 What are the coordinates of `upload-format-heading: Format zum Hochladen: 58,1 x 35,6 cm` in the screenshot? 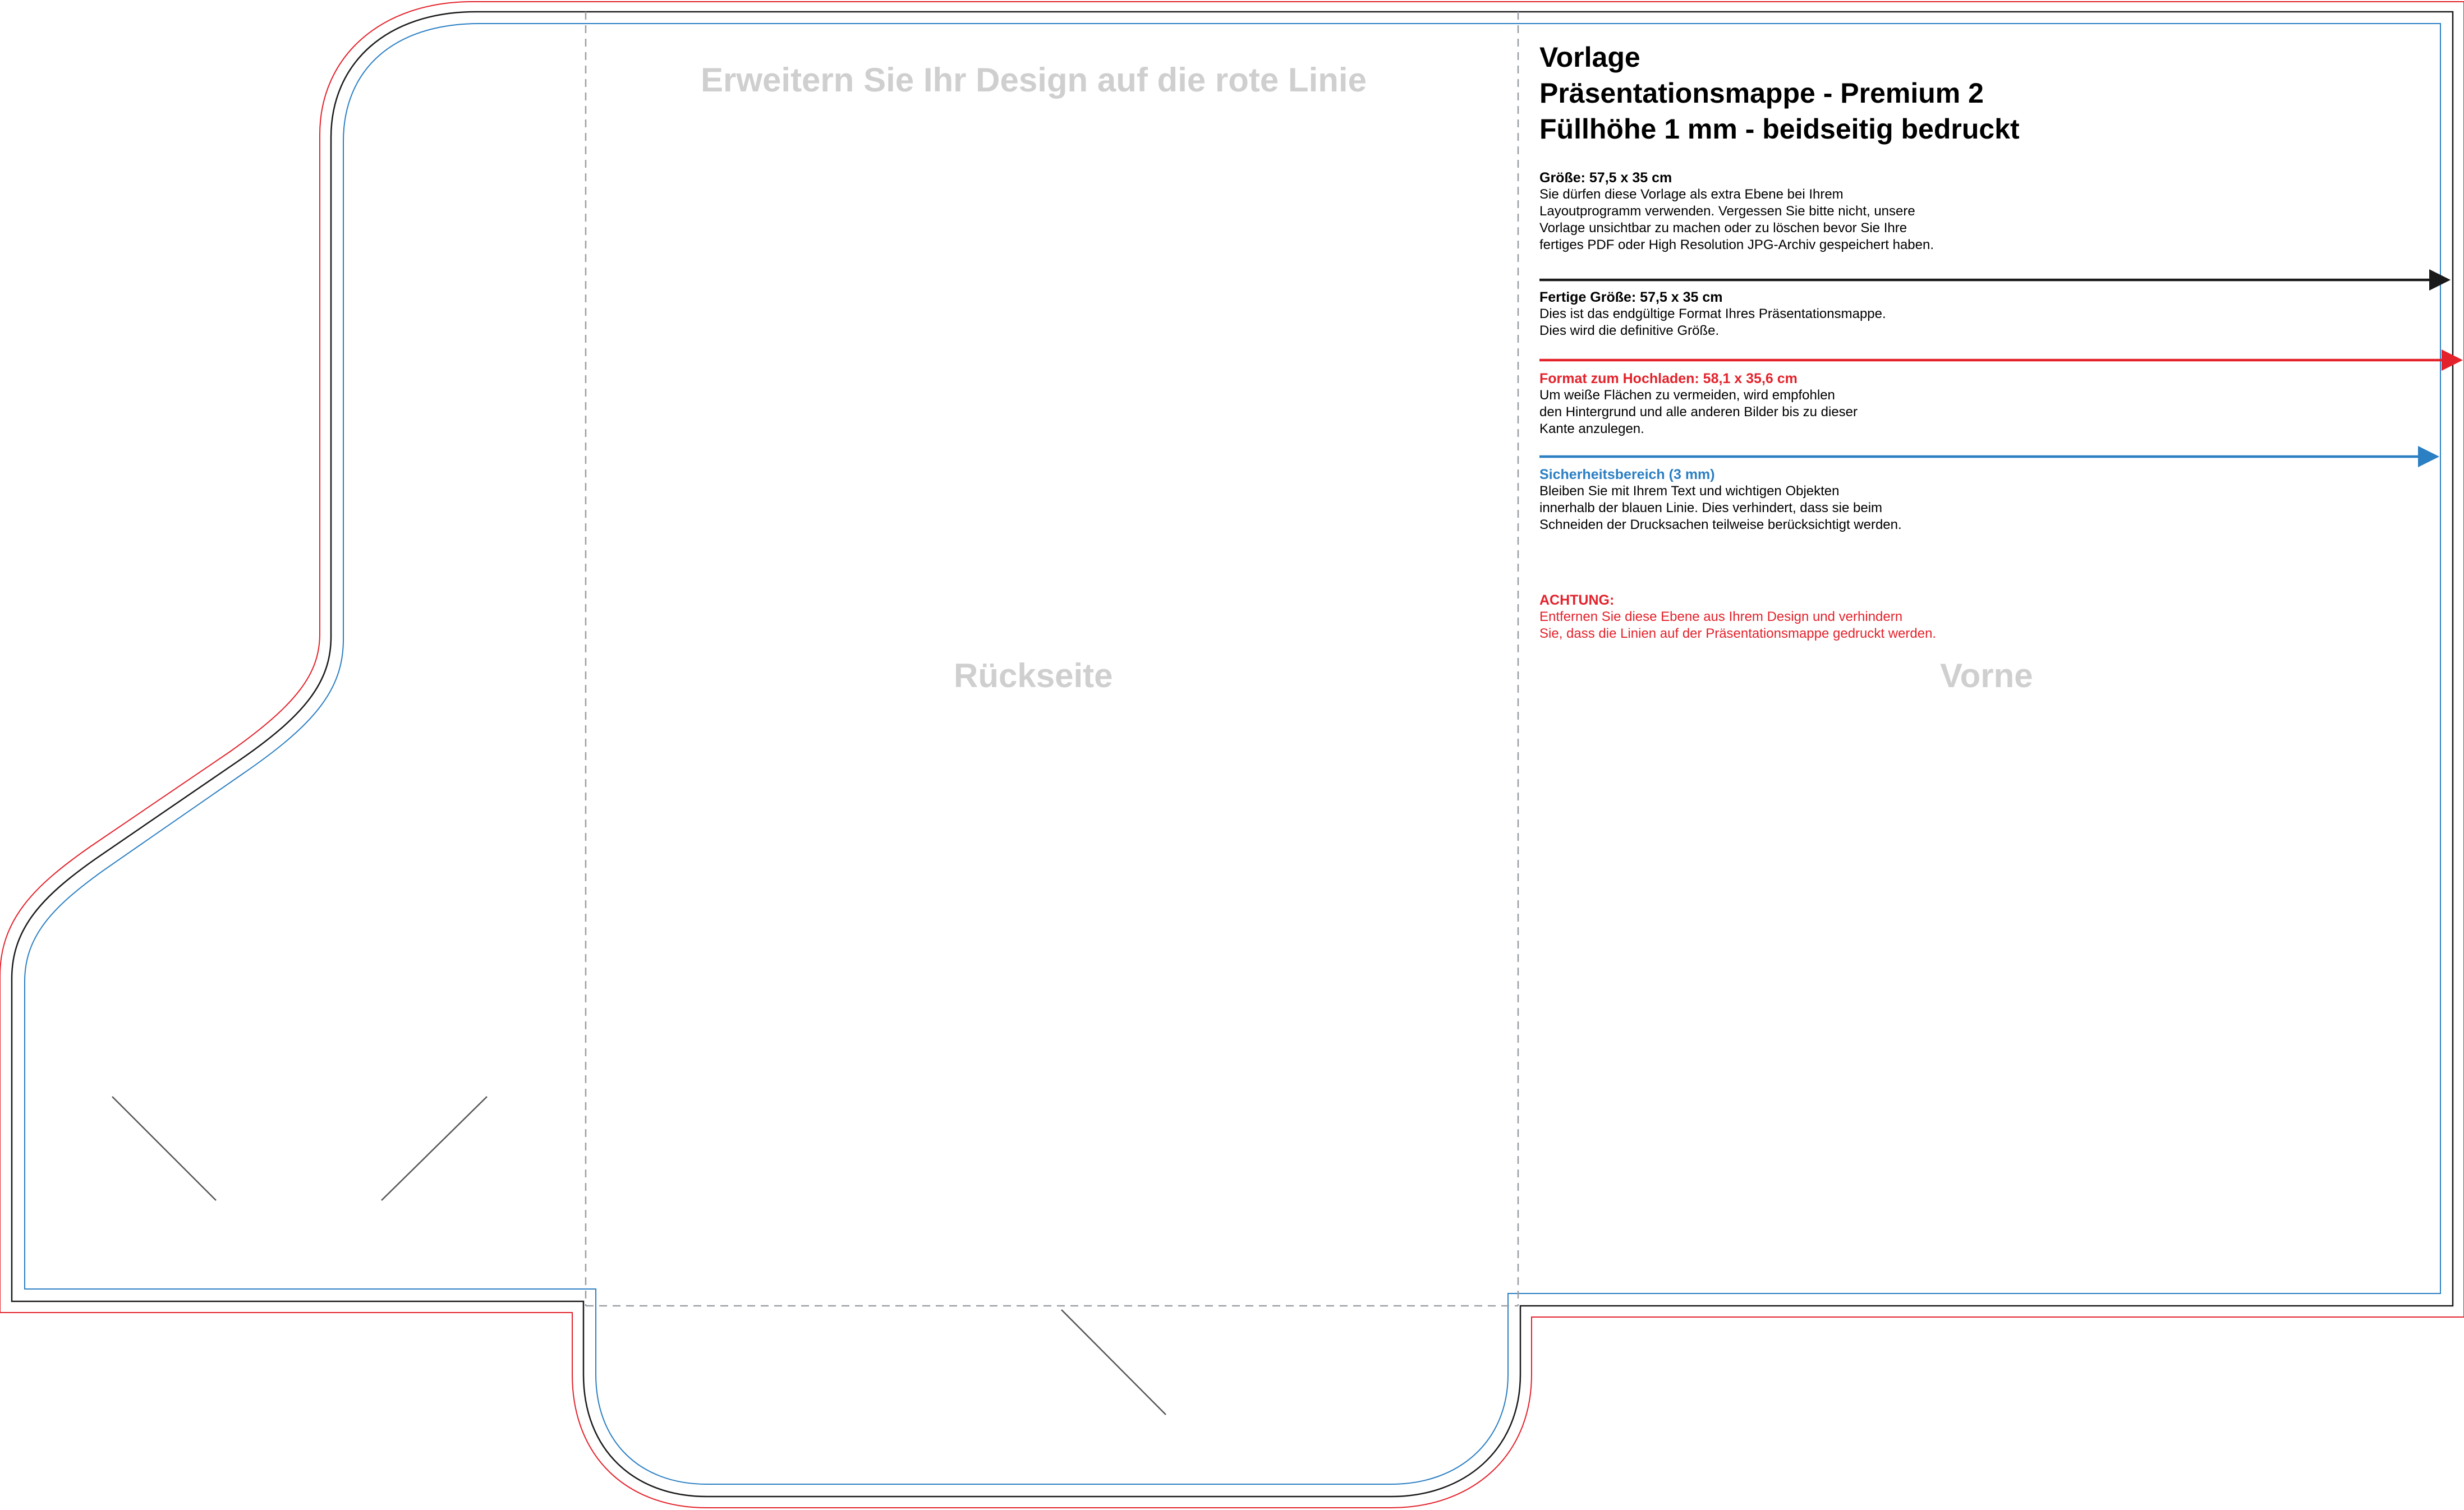 It's located at (1669, 378).